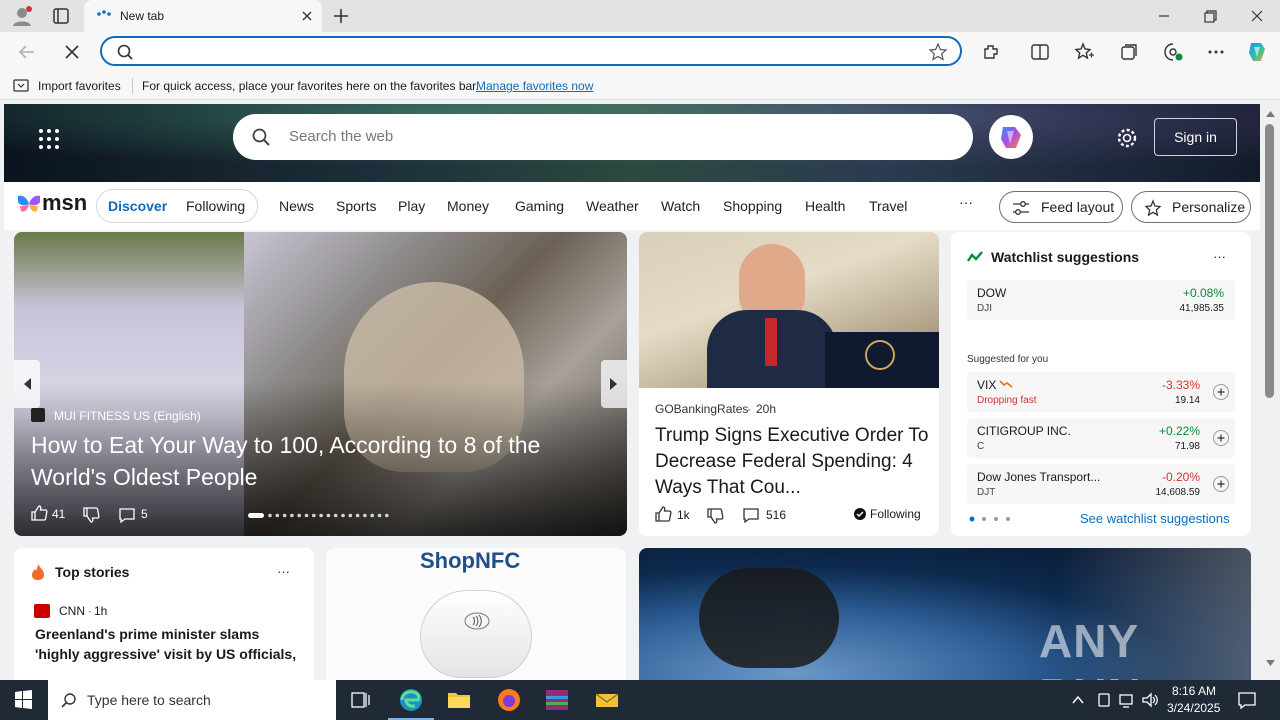 The image size is (1280, 720). What do you see at coordinates (61, 16) in the screenshot?
I see `workspaces-icon` at bounding box center [61, 16].